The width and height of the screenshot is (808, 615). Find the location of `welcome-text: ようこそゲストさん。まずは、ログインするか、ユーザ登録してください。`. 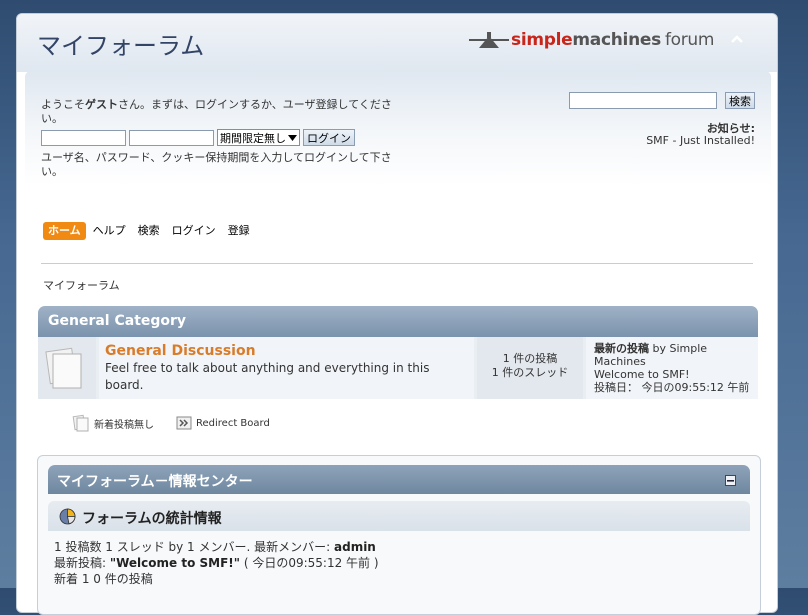

welcome-text: ようこそゲストさん。まずは、ログインするか、ユーザ登録してください。 is located at coordinates (220, 112).